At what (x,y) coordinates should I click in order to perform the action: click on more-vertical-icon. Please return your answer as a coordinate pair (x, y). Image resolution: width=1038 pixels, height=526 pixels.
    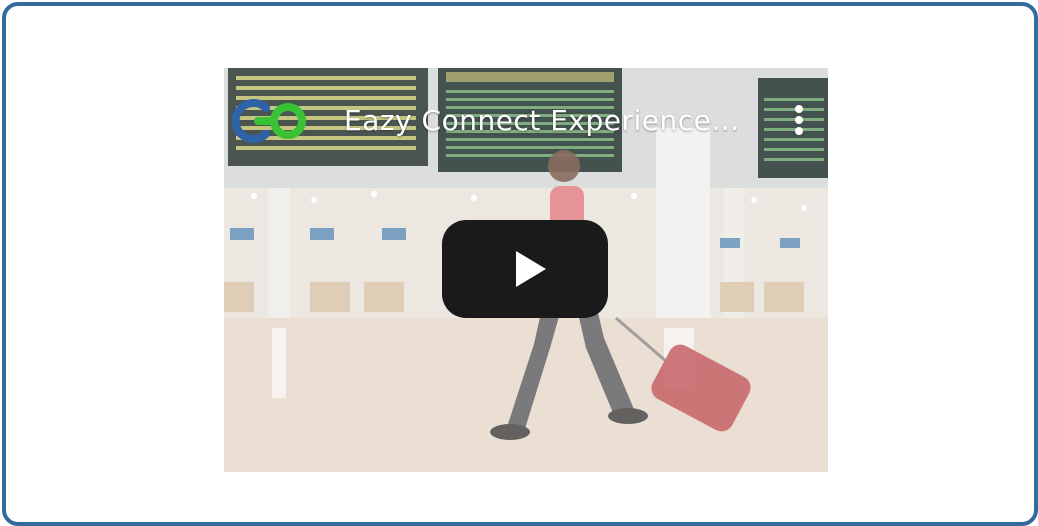
    Looking at the image, I should click on (799, 120).